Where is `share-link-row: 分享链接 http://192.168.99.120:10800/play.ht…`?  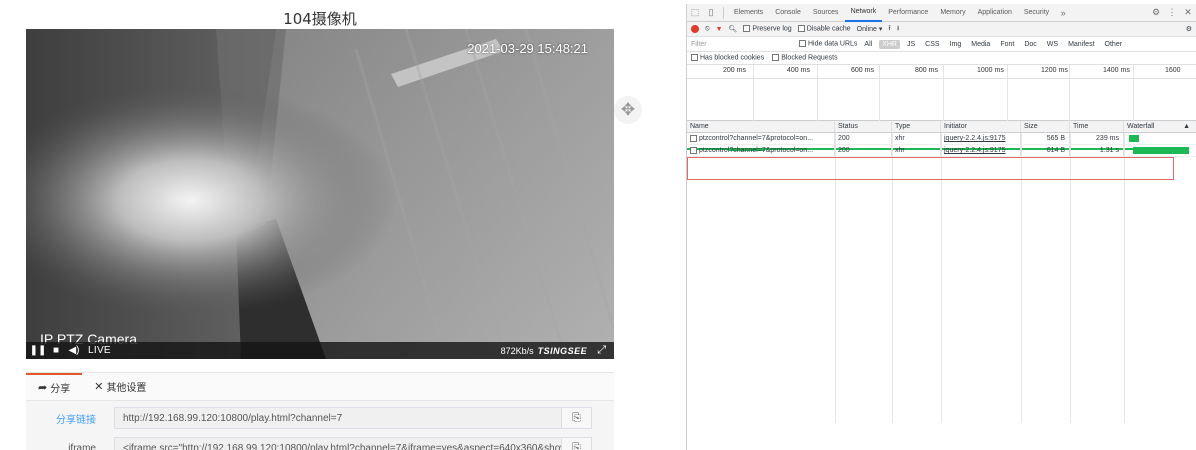 share-link-row: 分享链接 http://192.168.99.120:10800/play.ht… is located at coordinates (320, 418).